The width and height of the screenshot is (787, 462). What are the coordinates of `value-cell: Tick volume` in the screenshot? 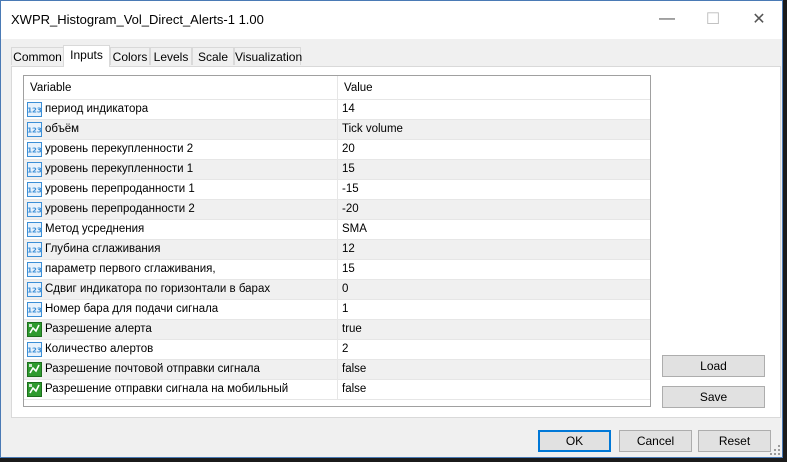 It's located at (494, 129).